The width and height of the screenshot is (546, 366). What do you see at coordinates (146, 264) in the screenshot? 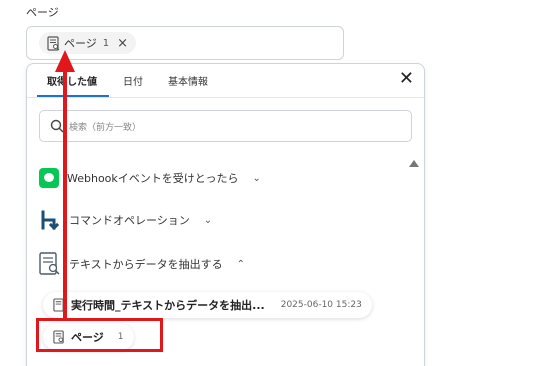
I see `group-label: テキストからデータを抽出する` at bounding box center [146, 264].